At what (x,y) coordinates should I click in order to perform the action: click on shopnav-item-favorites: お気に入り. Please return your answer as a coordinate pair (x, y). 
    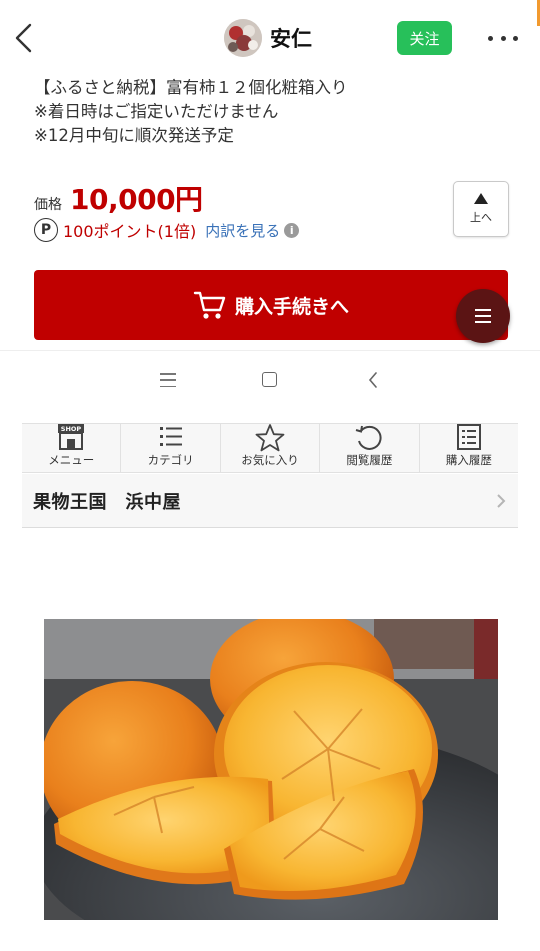
    Looking at the image, I should click on (271, 448).